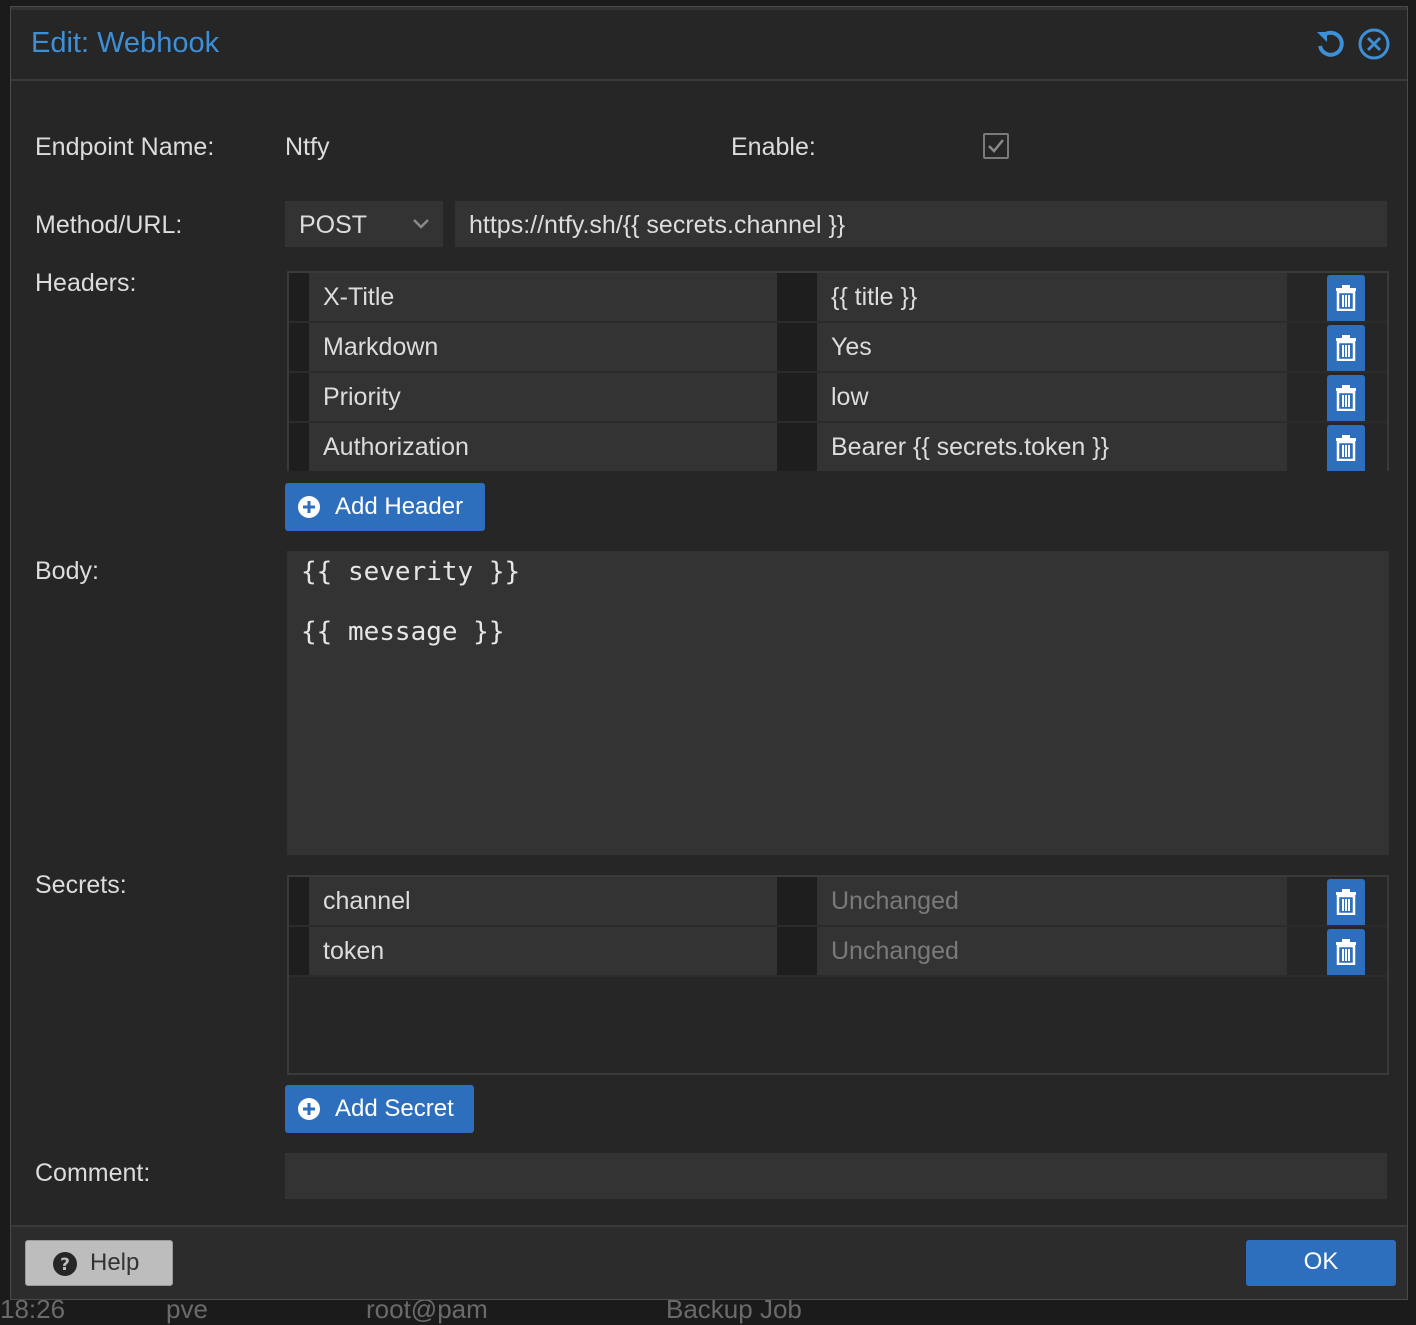 The image size is (1416, 1325). Describe the element at coordinates (115, 1262) in the screenshot. I see `help-label: Help` at that location.